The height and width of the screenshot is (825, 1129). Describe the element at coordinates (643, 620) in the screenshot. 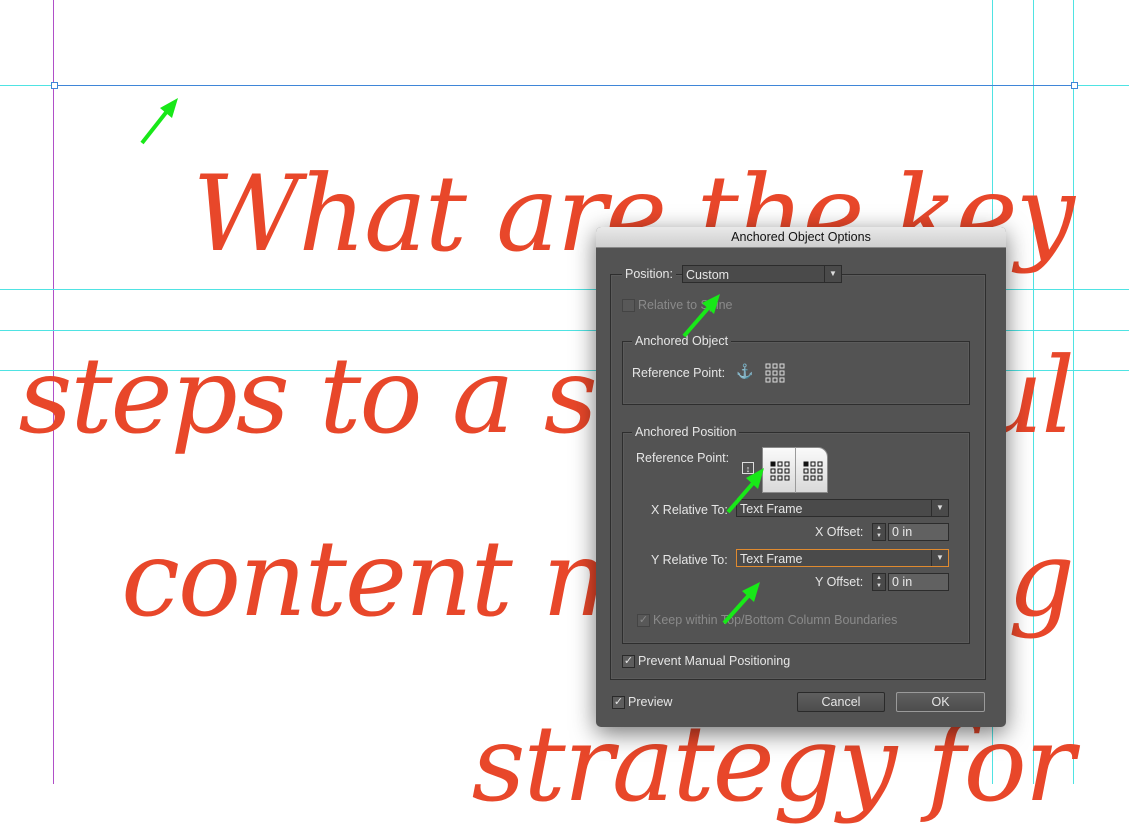

I see `keep-within-checkbox: ✓` at that location.